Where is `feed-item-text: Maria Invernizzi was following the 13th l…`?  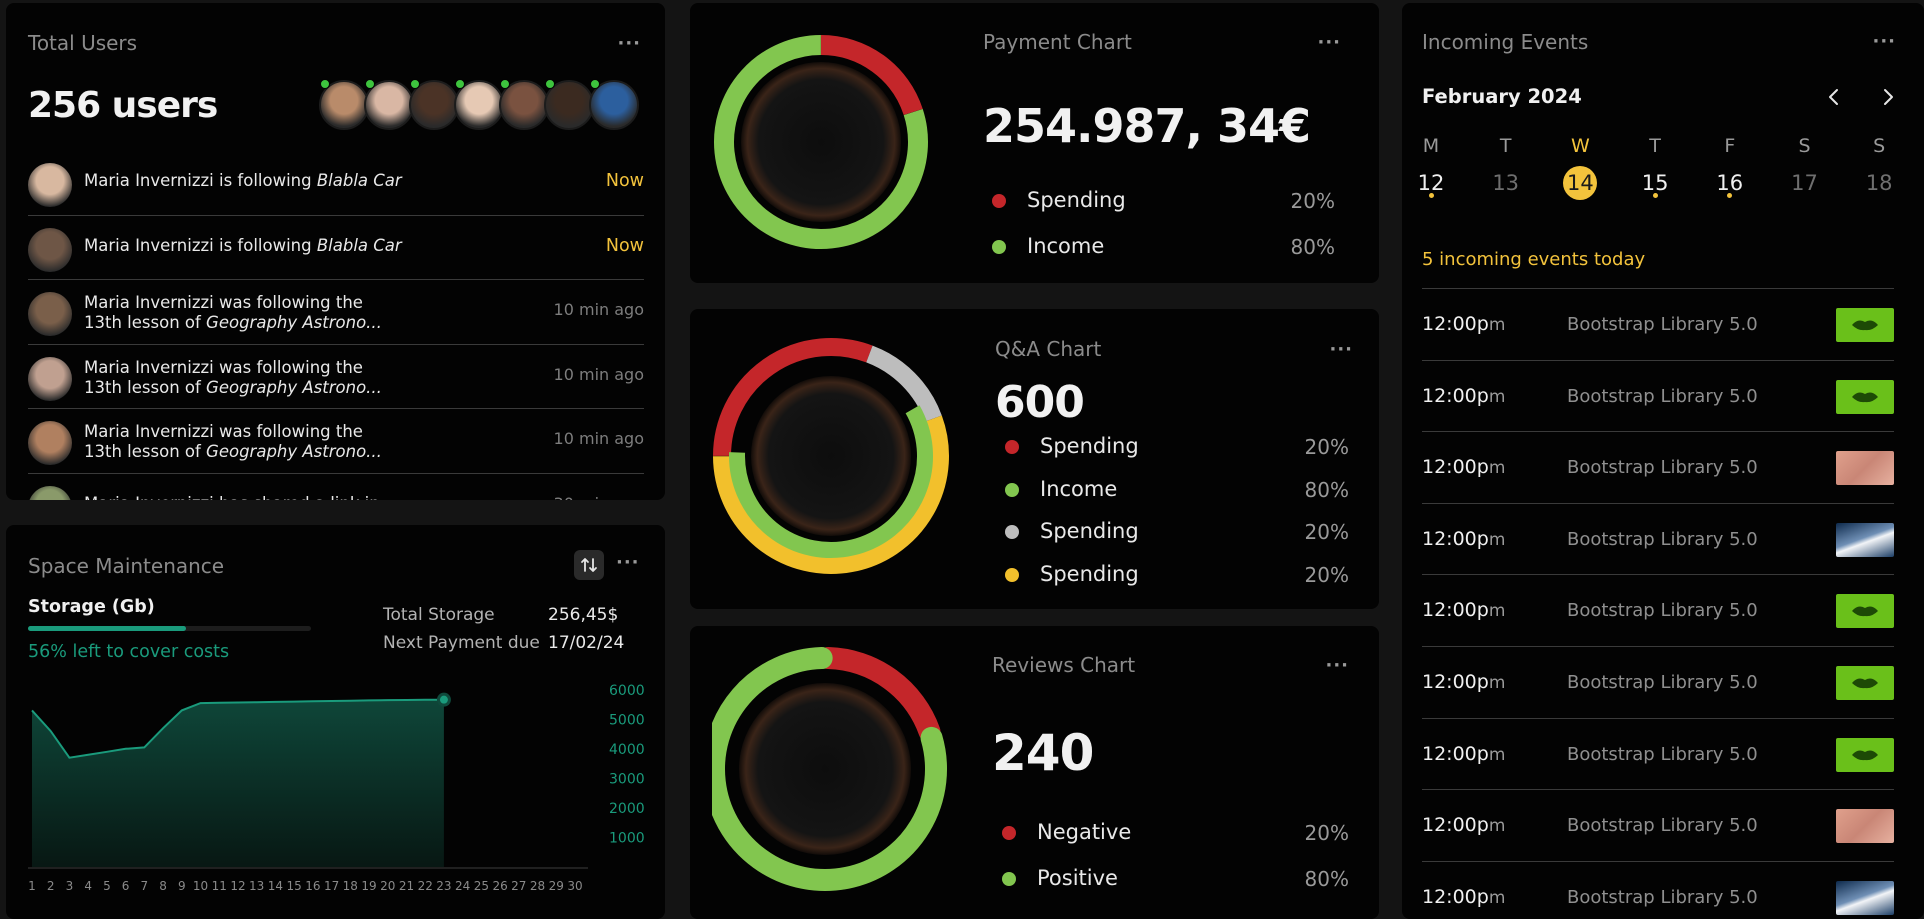
feed-item-text: Maria Invernizzi was following the 13th l… is located at coordinates (233, 378).